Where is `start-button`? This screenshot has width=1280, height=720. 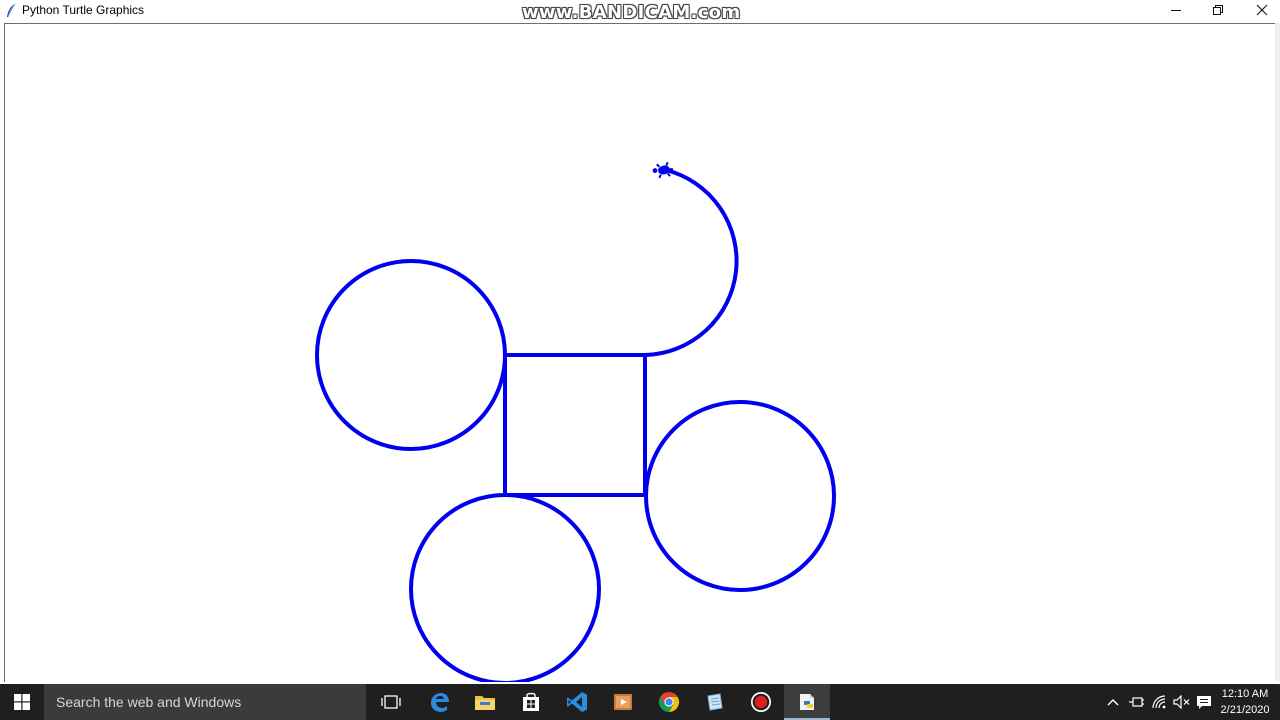
start-button is located at coordinates (22, 702).